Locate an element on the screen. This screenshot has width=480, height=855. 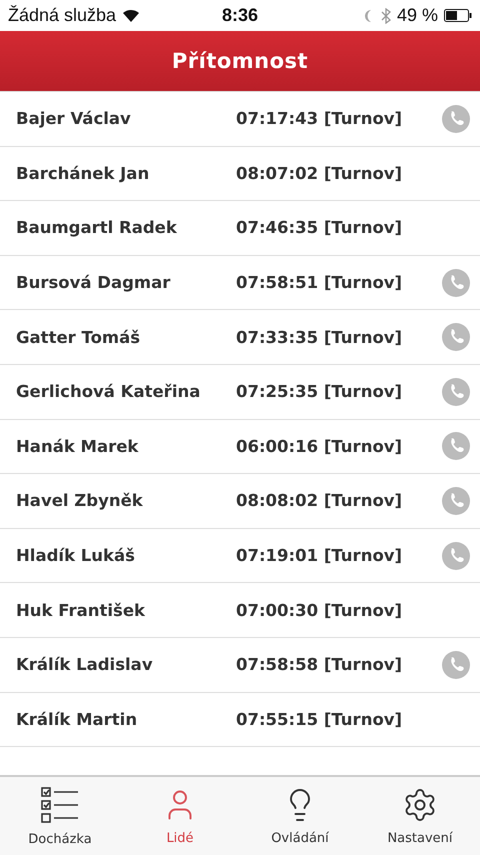
person-name: Králík Martin is located at coordinates (77, 719).